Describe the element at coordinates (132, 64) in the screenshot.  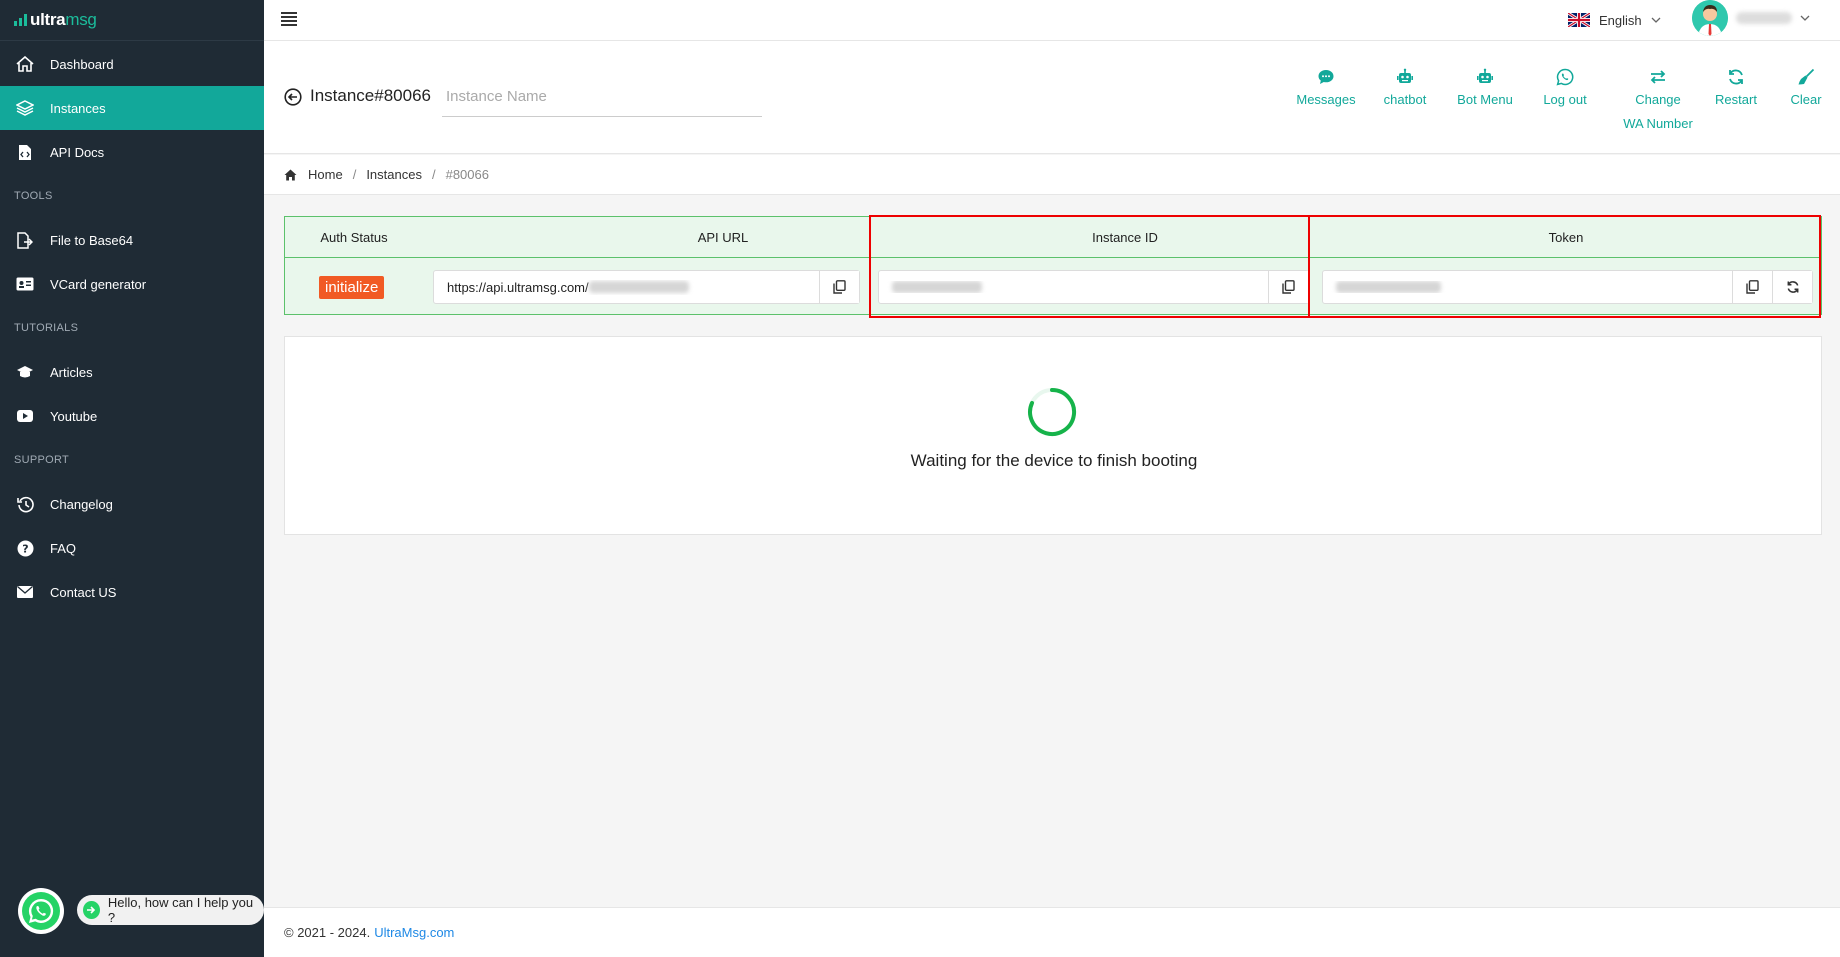
I see `sidebar-item-dashboard: Dashboard` at that location.